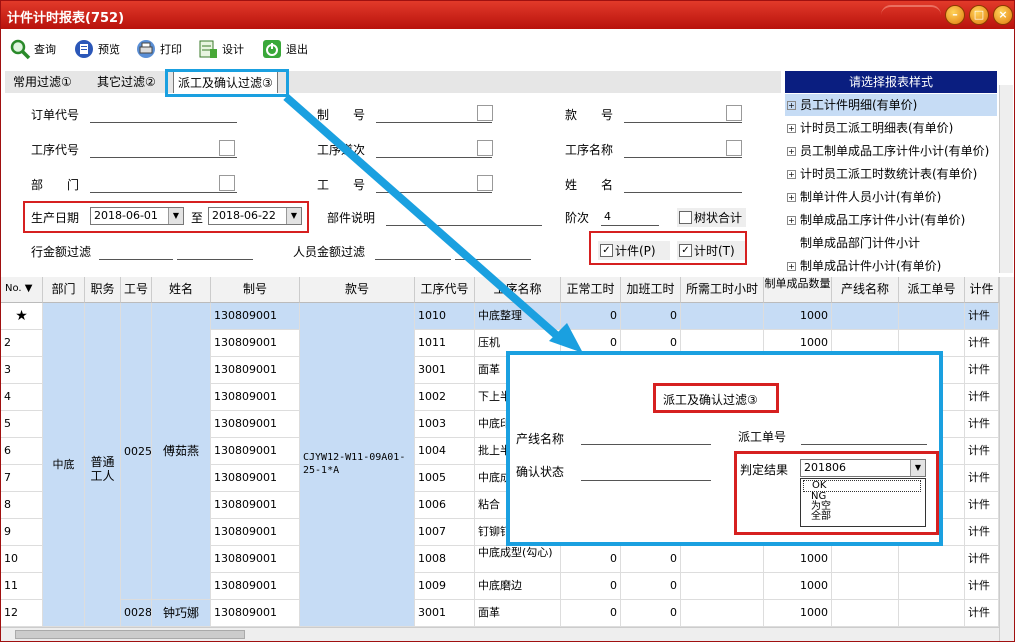 The image size is (1015, 642). Describe the element at coordinates (651, 290) in the screenshot. I see `col-overtime-hours: 加班工时` at that location.